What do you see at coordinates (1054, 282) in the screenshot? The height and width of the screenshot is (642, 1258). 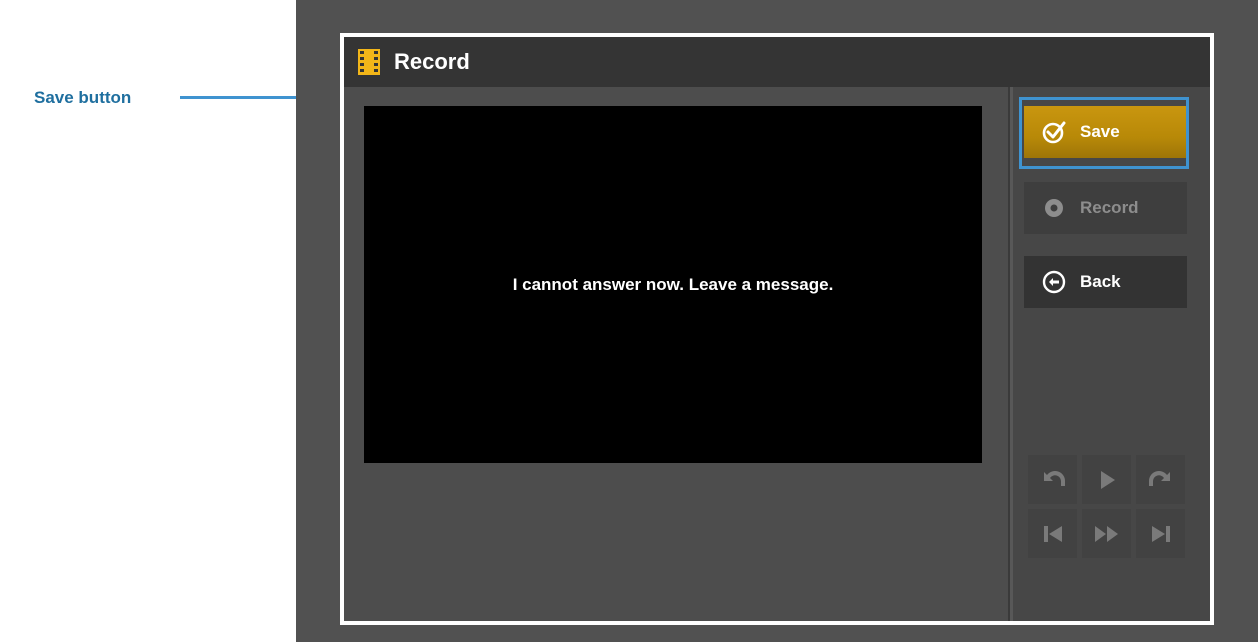 I see `back-arrow-icon` at bounding box center [1054, 282].